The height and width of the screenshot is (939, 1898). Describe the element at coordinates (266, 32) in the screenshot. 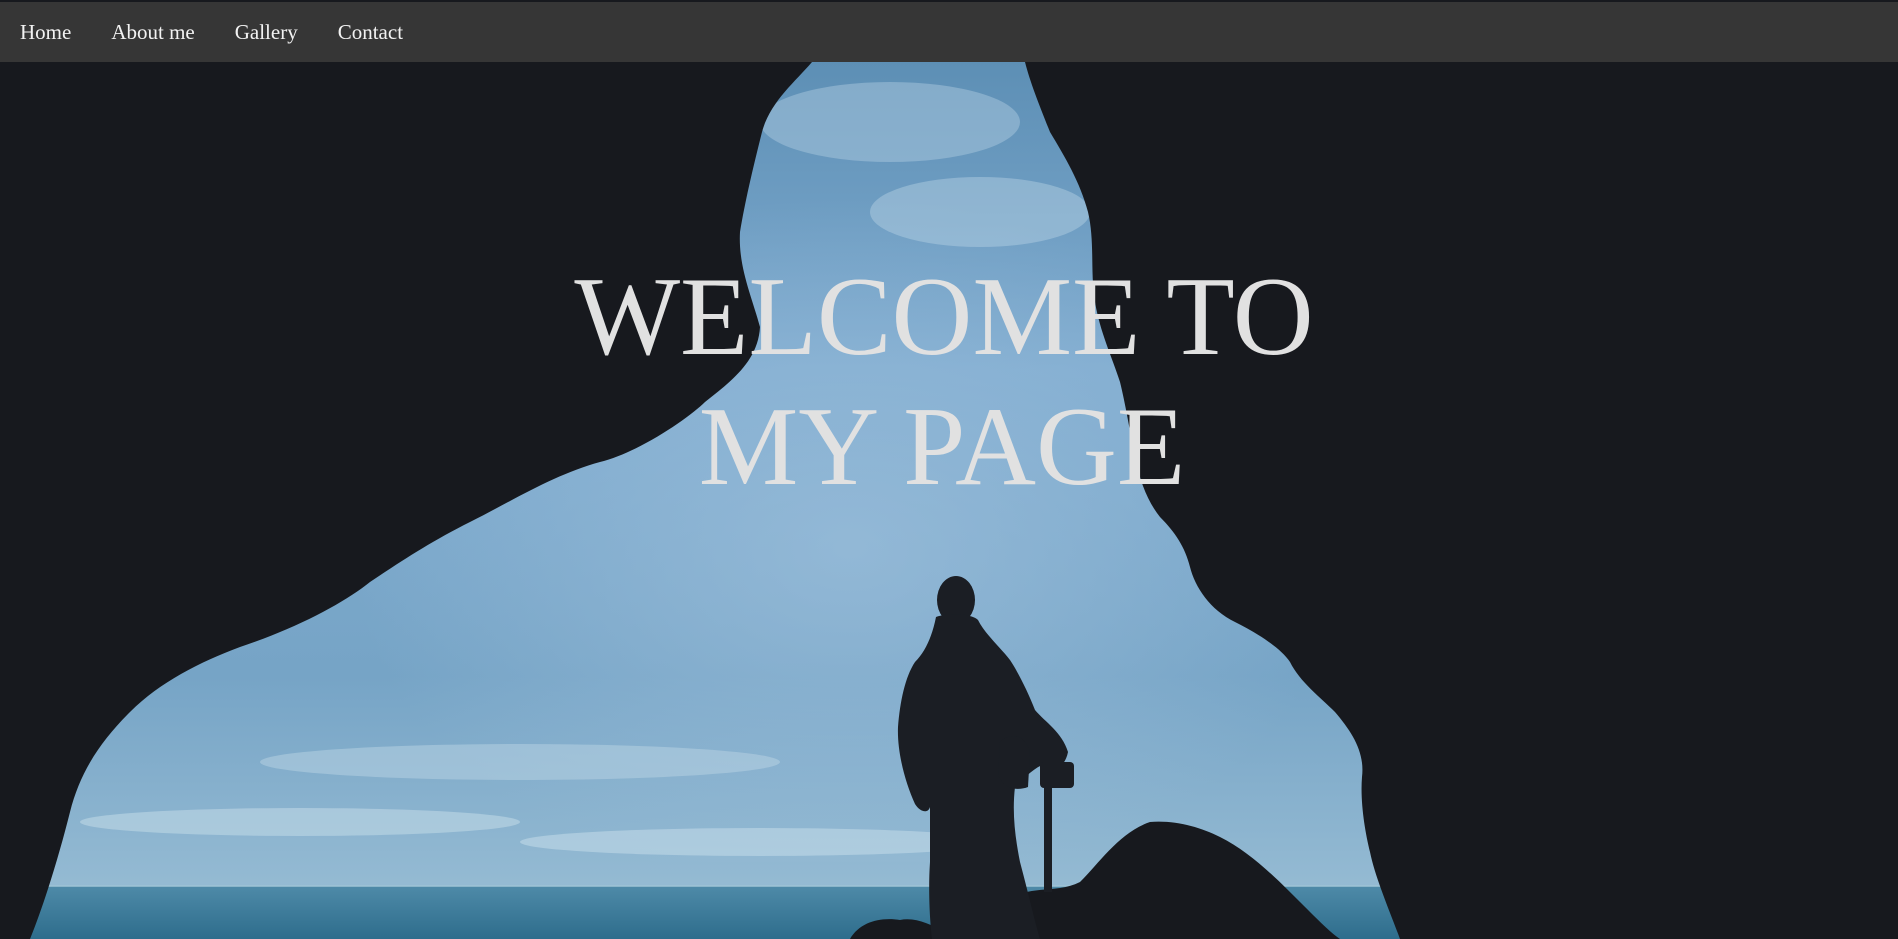

I see `nav-link-gallery: Gallery` at that location.